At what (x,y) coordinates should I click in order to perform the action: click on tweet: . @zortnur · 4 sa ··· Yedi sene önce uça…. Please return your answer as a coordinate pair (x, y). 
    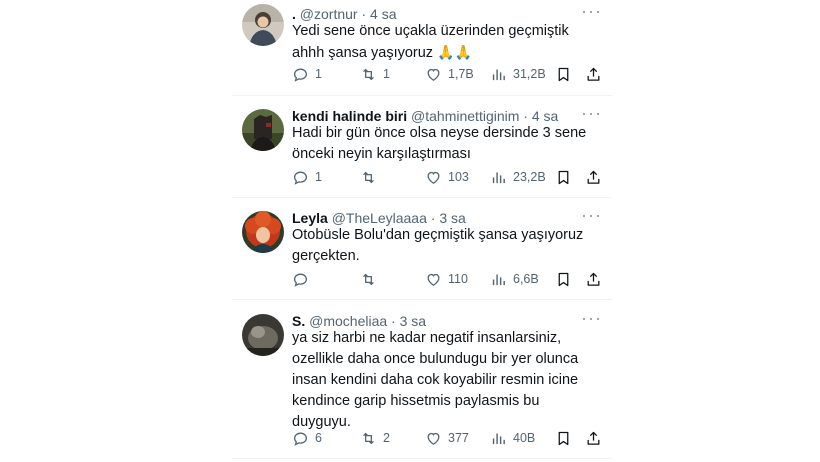
    Looking at the image, I should click on (422, 44).